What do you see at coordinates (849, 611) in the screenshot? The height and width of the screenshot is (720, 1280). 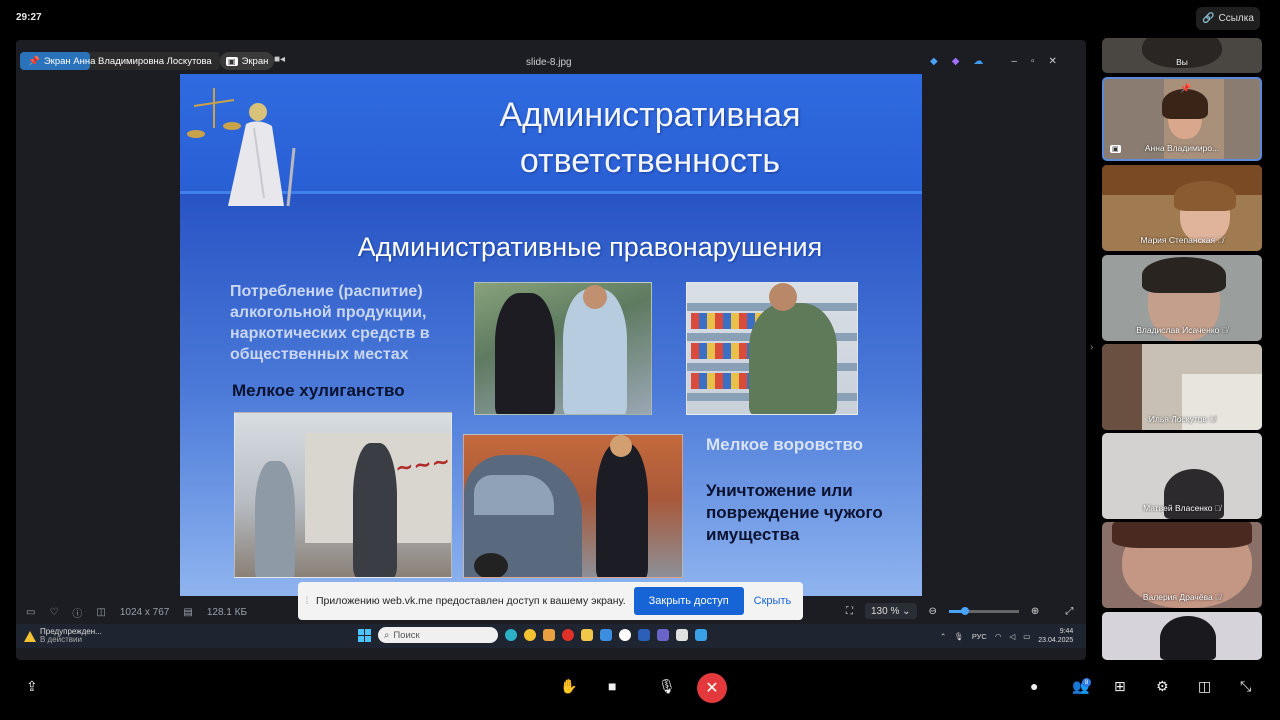 I see `fit-screen-icon: ⛶` at bounding box center [849, 611].